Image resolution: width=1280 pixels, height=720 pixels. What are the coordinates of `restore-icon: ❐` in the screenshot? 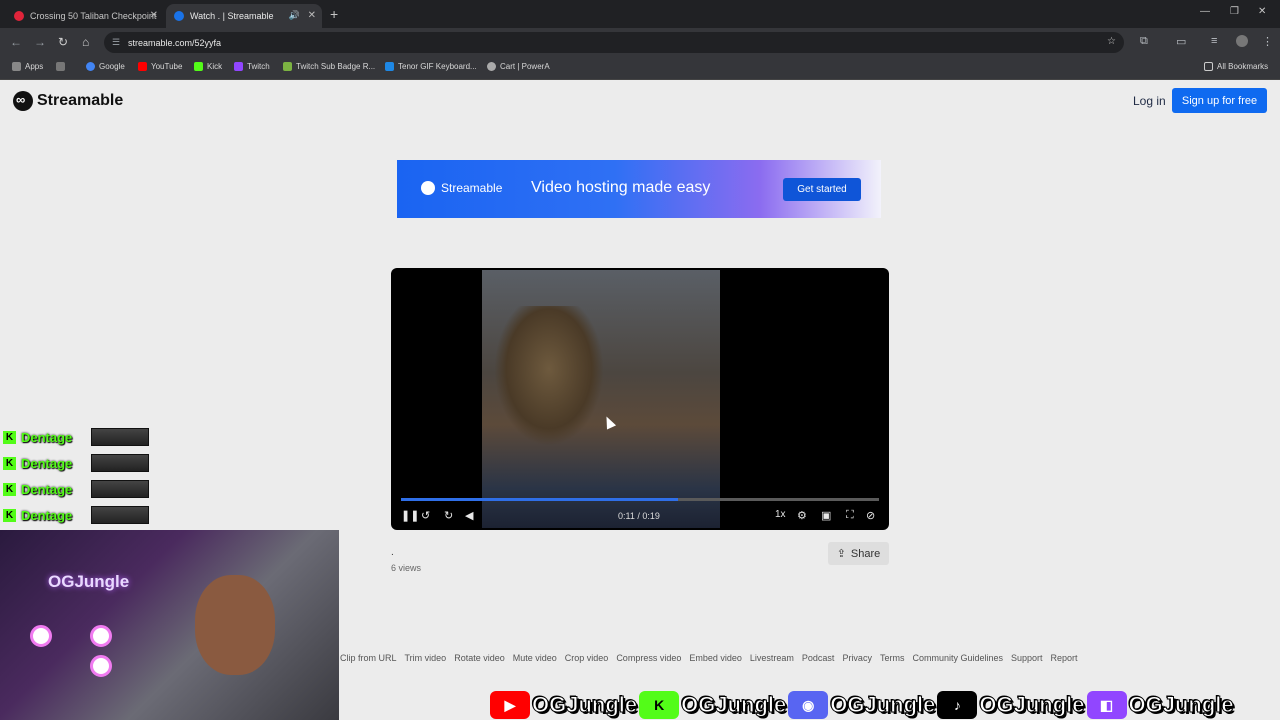 It's located at (1234, 11).